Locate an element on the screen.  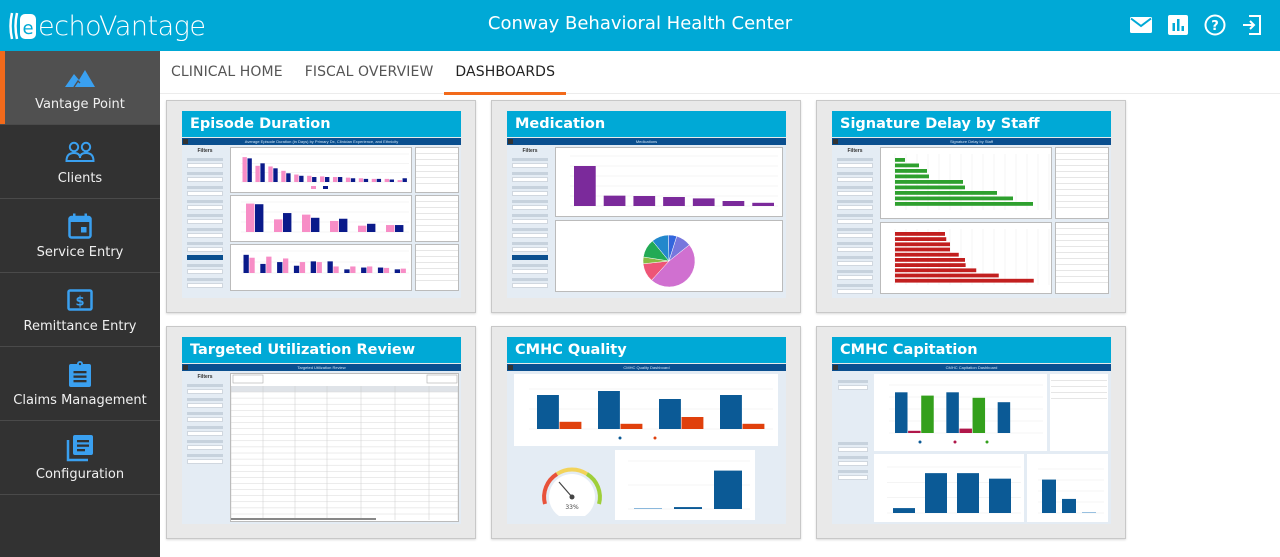
dashboard-preview: CMHC Quality Dashboard 33% is located at coordinates (646, 444).